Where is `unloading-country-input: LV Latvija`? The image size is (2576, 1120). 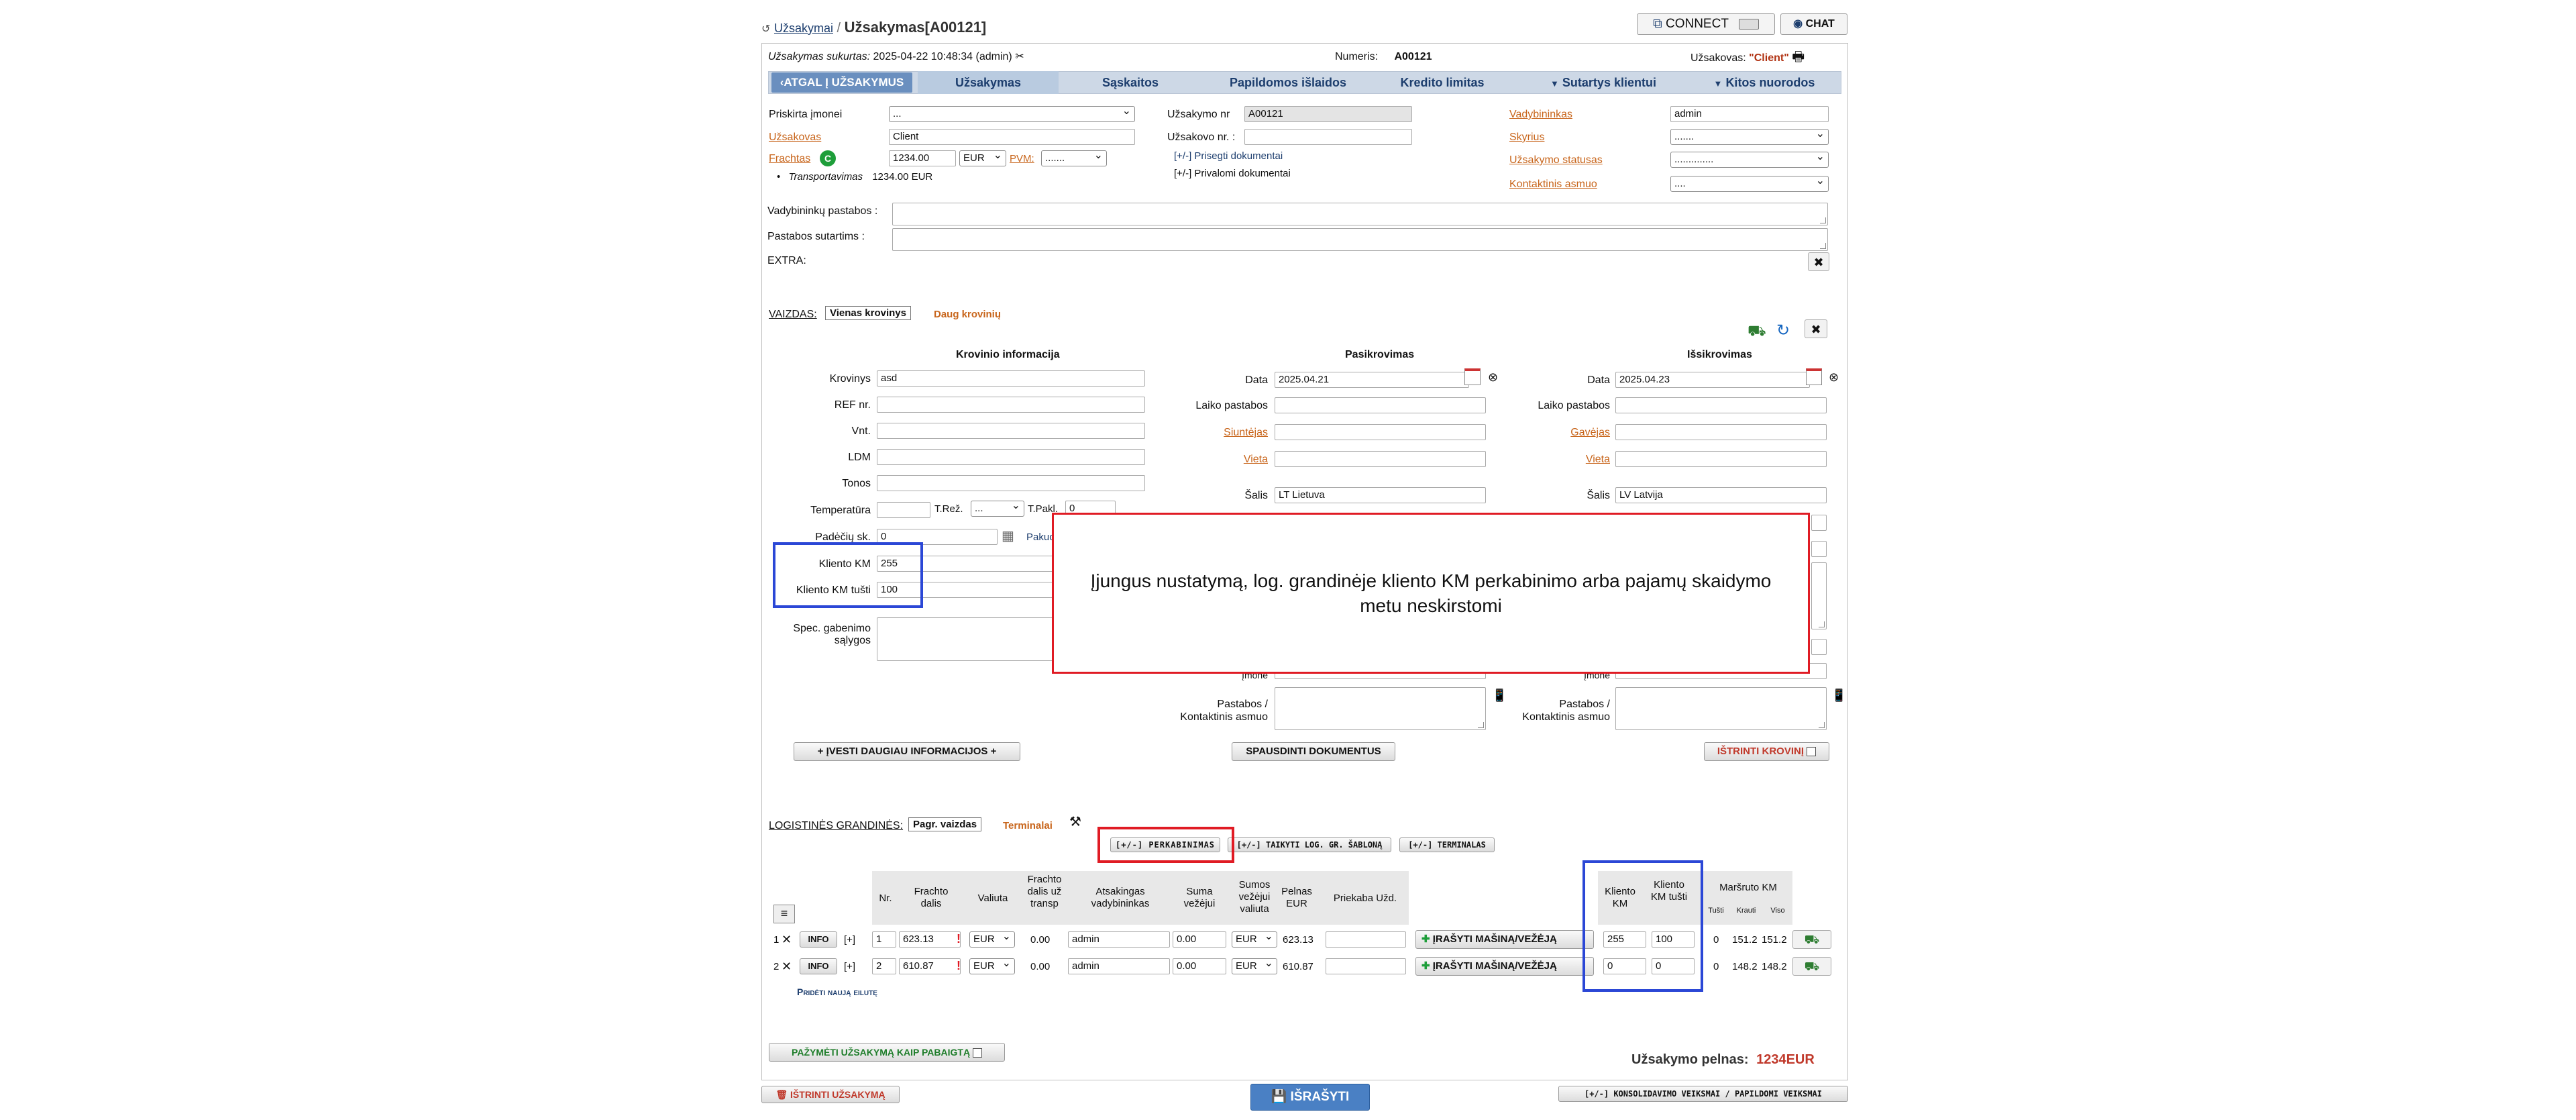
unloading-country-input: LV Latvija is located at coordinates (1721, 495).